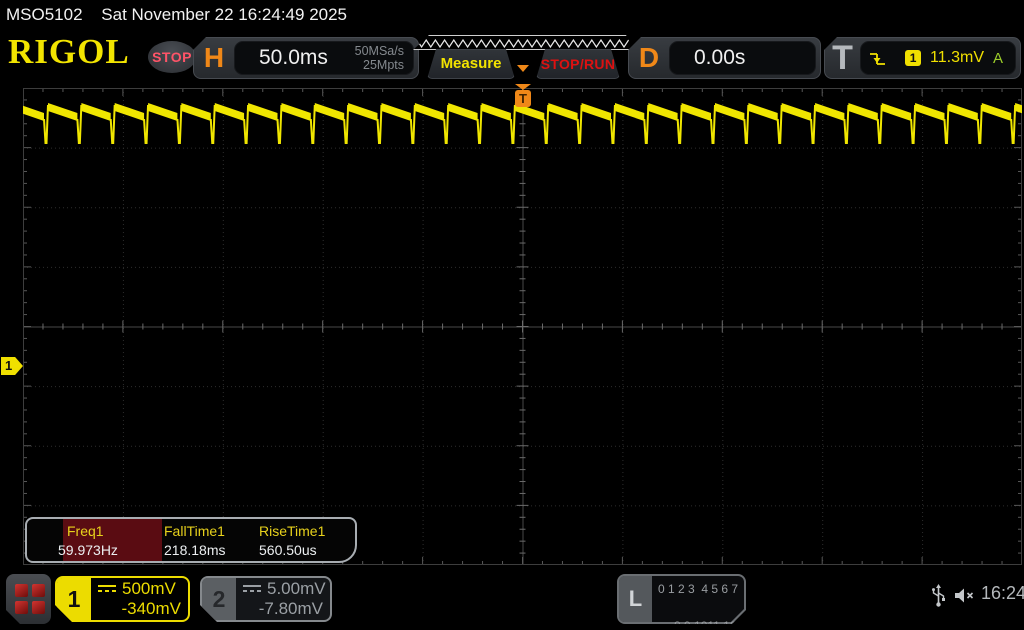 This screenshot has width=1024, height=630. What do you see at coordinates (471, 64) in the screenshot?
I see `measure-button: Measure` at bounding box center [471, 64].